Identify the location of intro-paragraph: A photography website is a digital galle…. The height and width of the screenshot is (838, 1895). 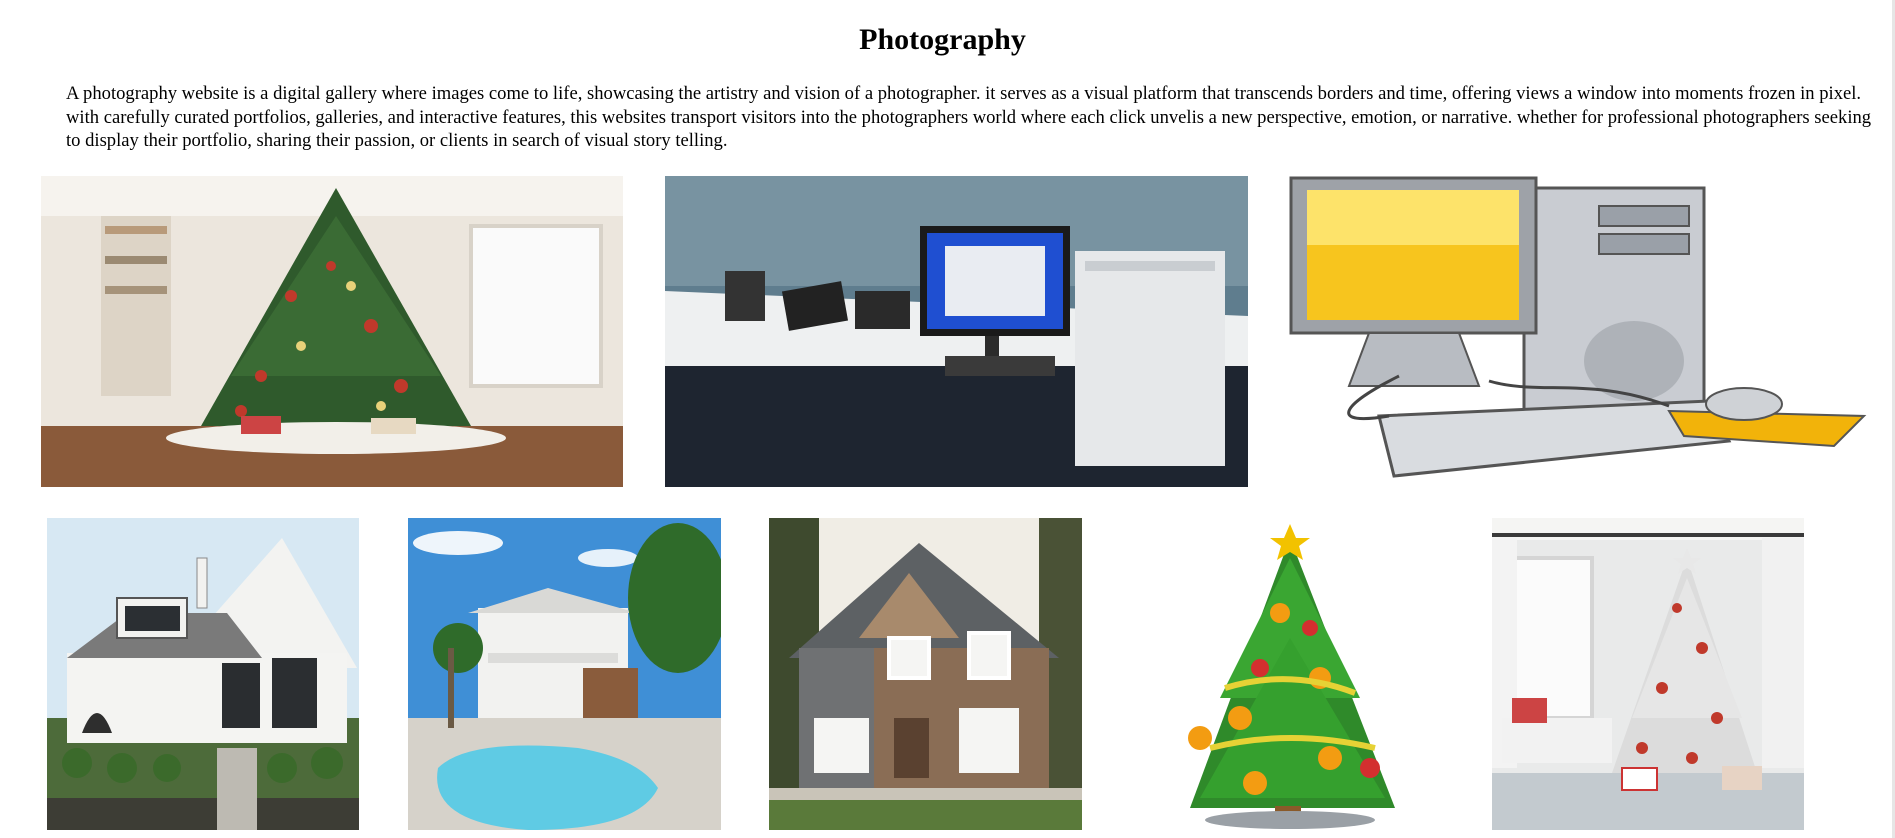
(969, 117).